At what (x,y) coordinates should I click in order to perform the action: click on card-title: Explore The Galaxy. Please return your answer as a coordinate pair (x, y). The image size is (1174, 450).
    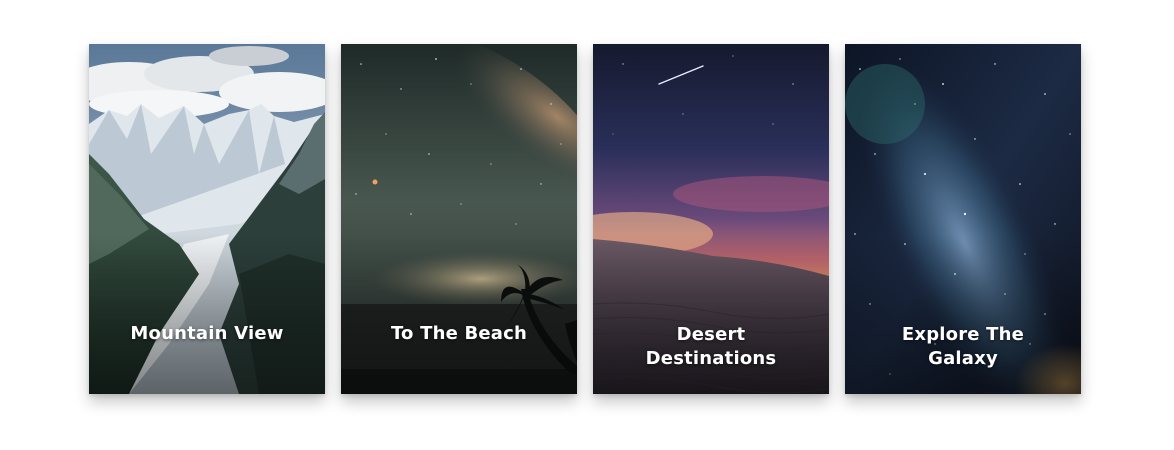
    Looking at the image, I should click on (963, 346).